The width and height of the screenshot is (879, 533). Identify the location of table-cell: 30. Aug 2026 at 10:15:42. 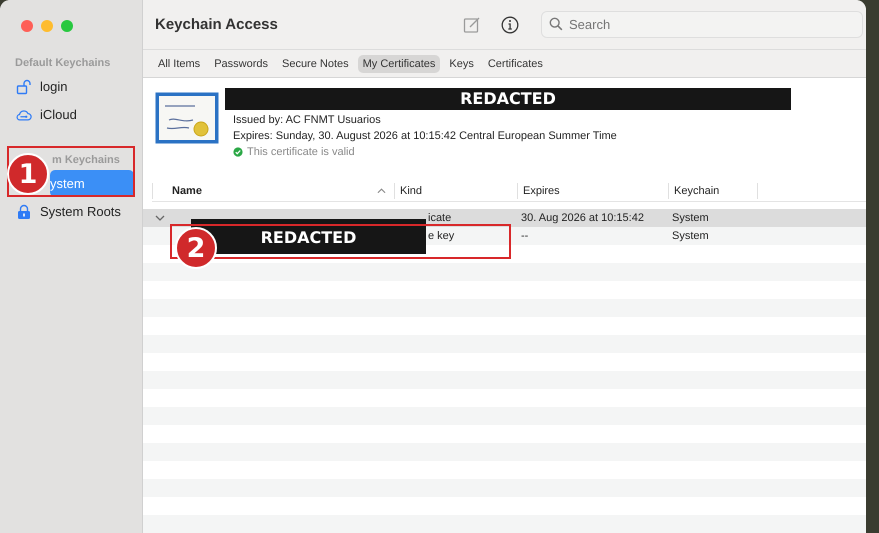
(592, 218).